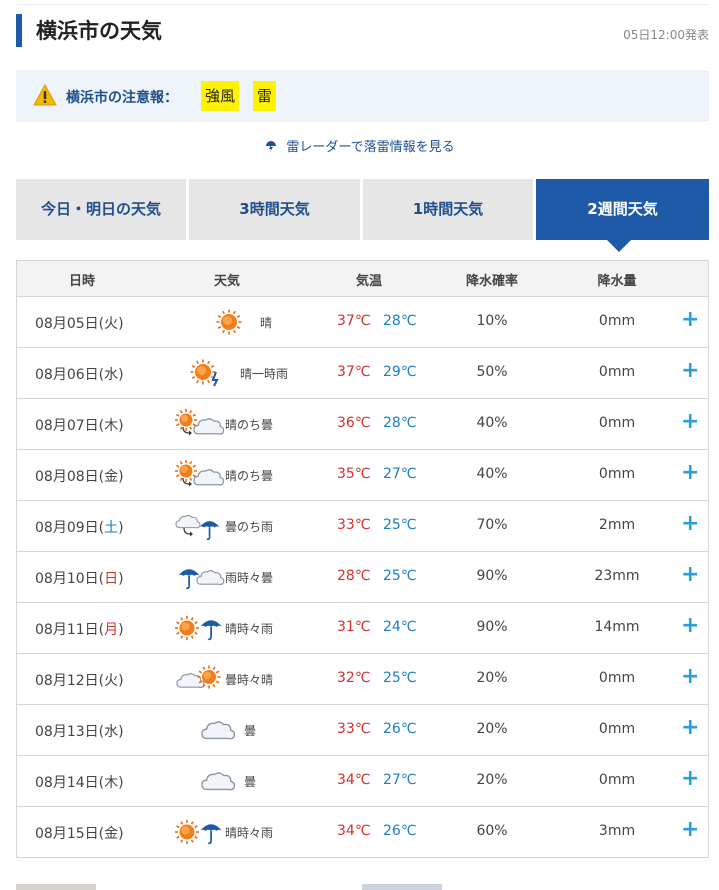 The height and width of the screenshot is (890, 719). I want to click on tab-1-hour: 1時間天気, so click(448, 209).